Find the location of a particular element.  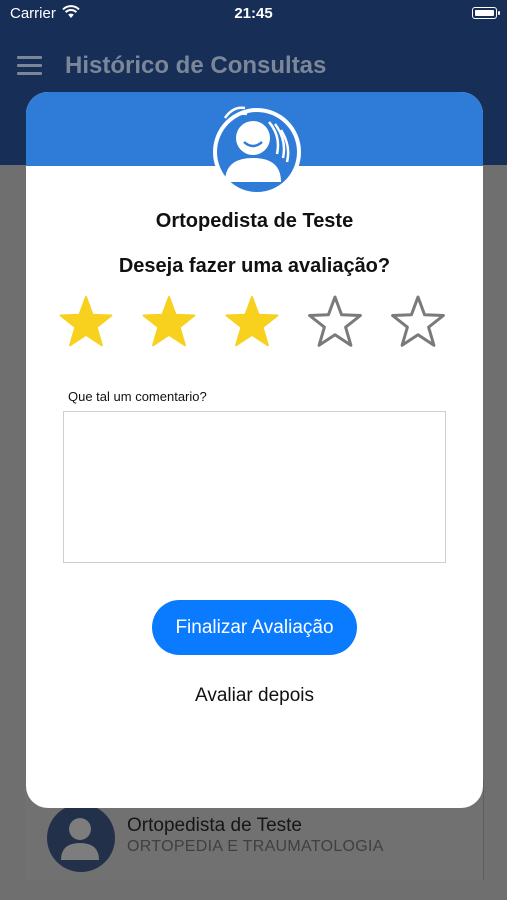

menu-icon is located at coordinates (29, 65).